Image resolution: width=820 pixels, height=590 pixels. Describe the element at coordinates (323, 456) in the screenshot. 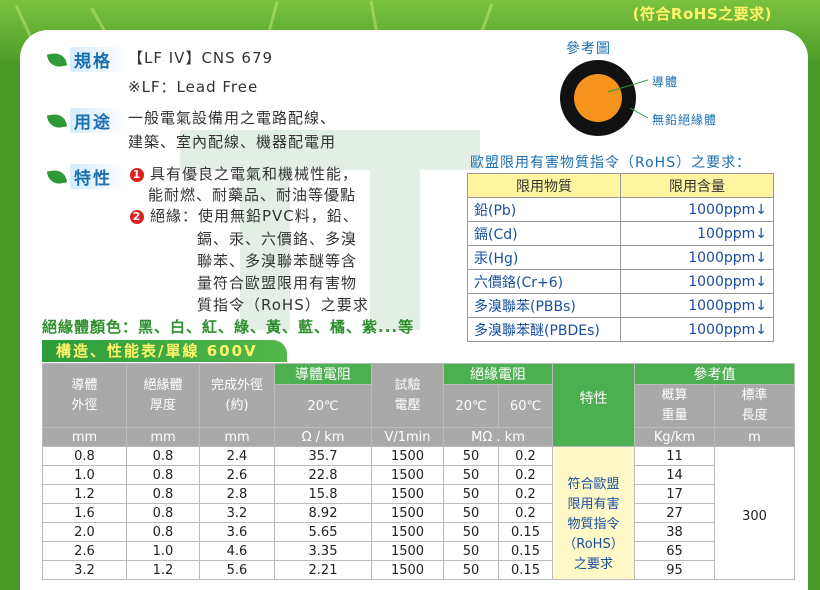

I see `table-cell: 35.7` at that location.